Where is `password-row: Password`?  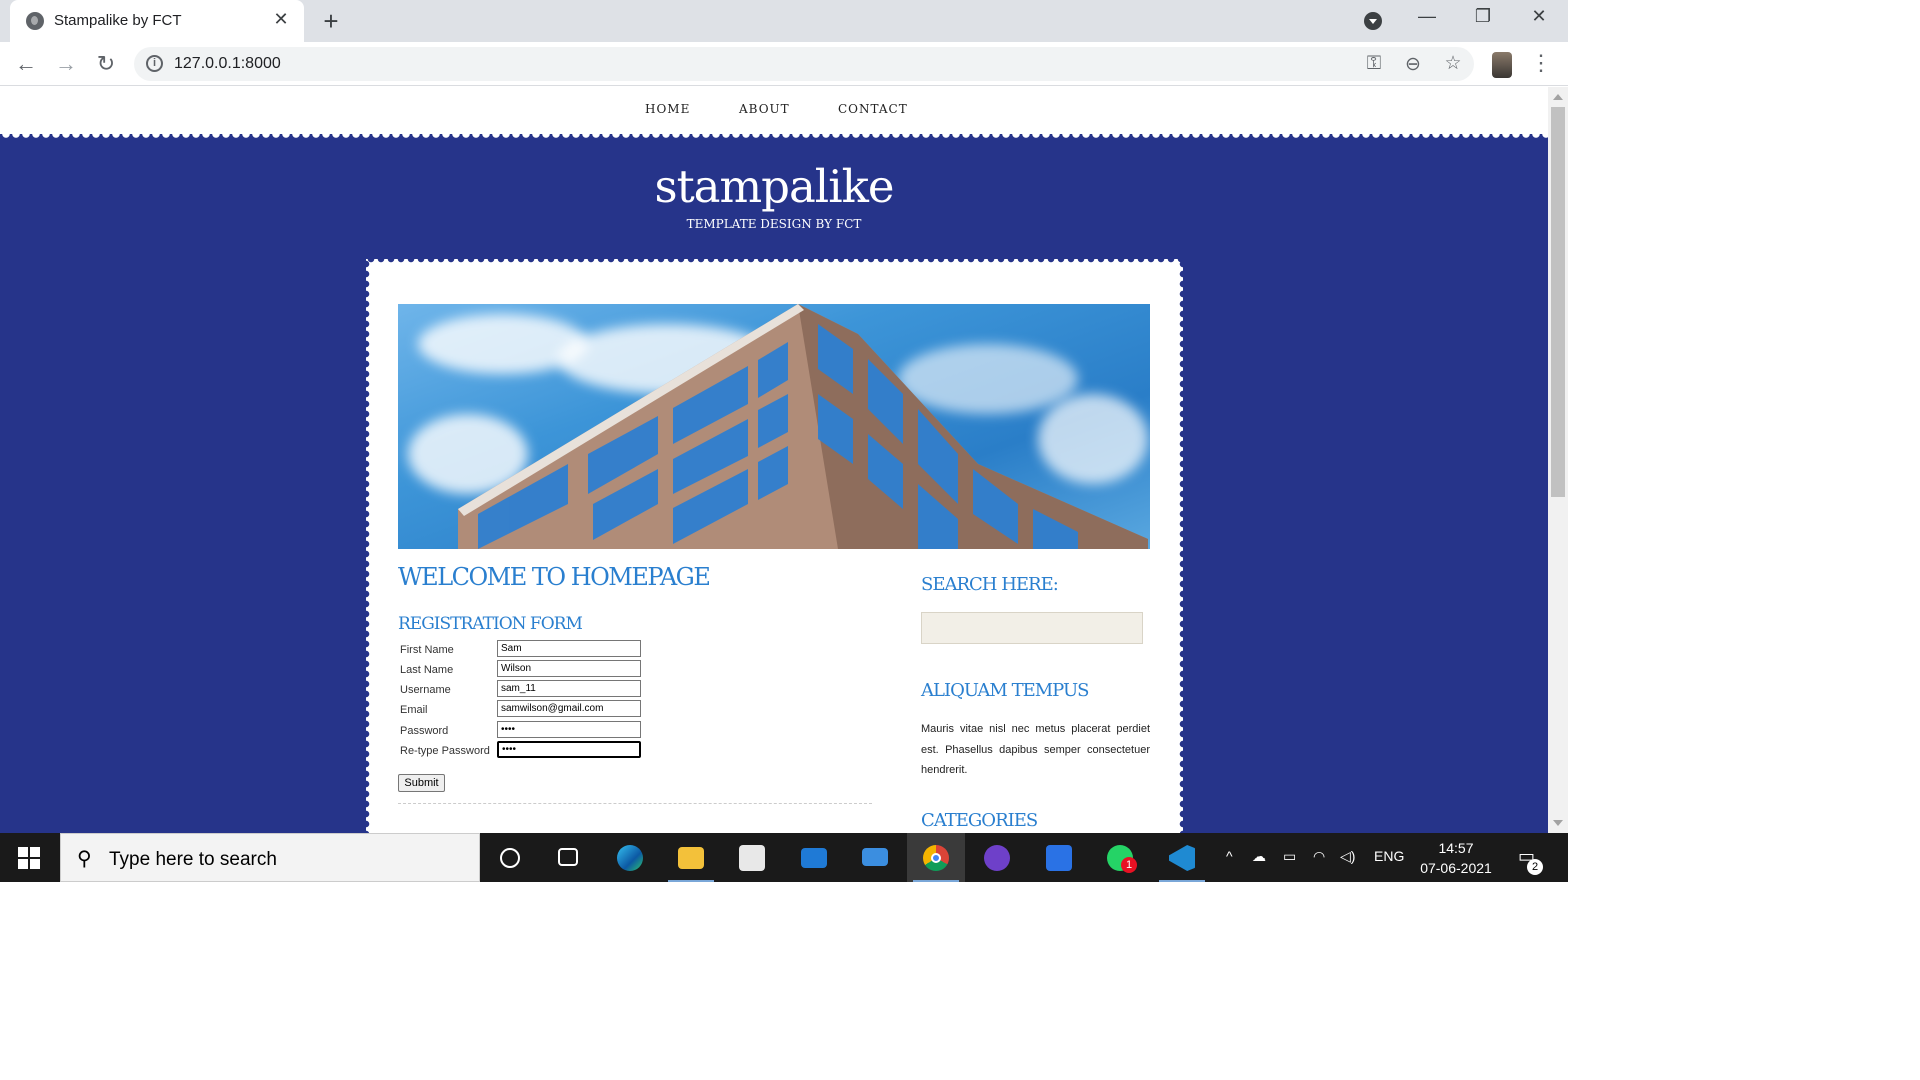 password-row: Password is located at coordinates (530, 731).